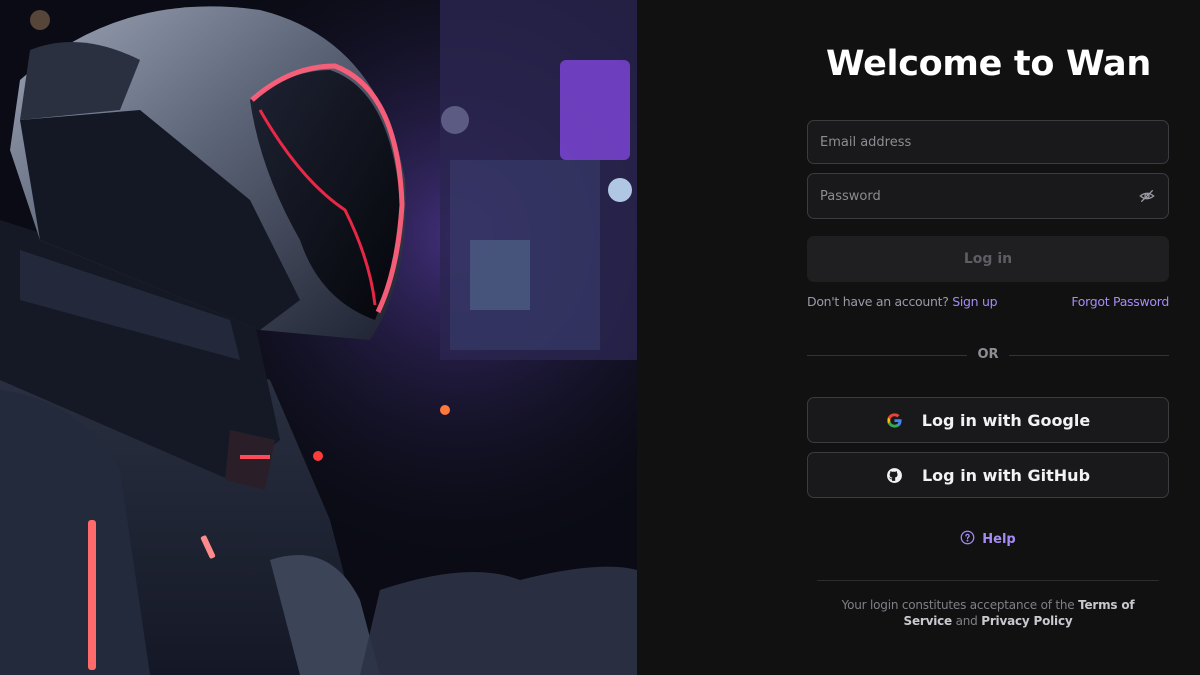  I want to click on github-button-label: Log in with GitHub, so click(1006, 475).